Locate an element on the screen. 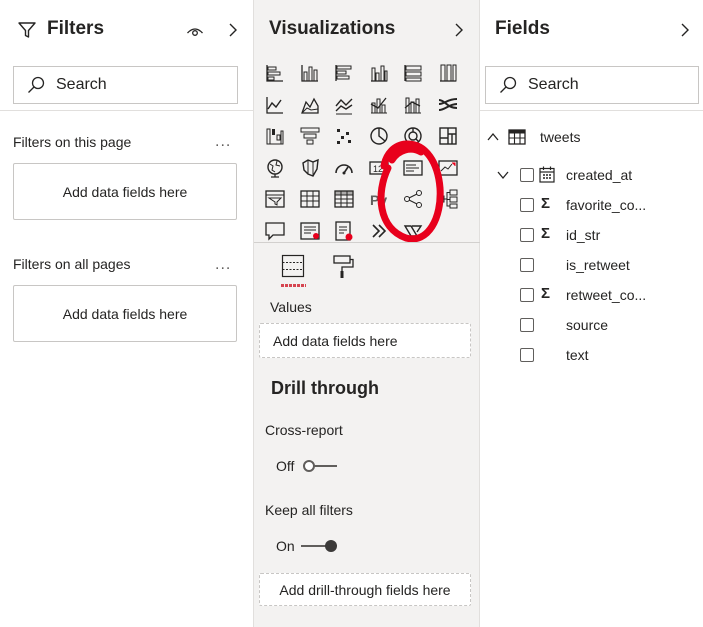 The image size is (703, 627). filters-title: Filters is located at coordinates (76, 28).